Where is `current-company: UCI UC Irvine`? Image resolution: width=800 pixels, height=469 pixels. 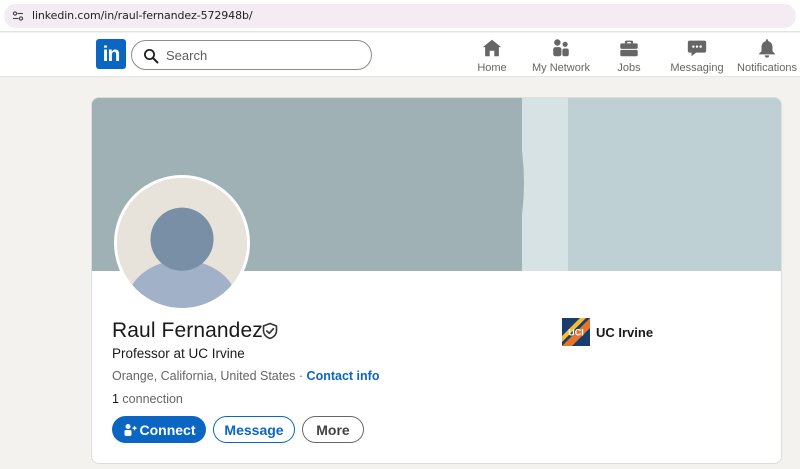
current-company: UCI UC Irvine is located at coordinates (607, 332).